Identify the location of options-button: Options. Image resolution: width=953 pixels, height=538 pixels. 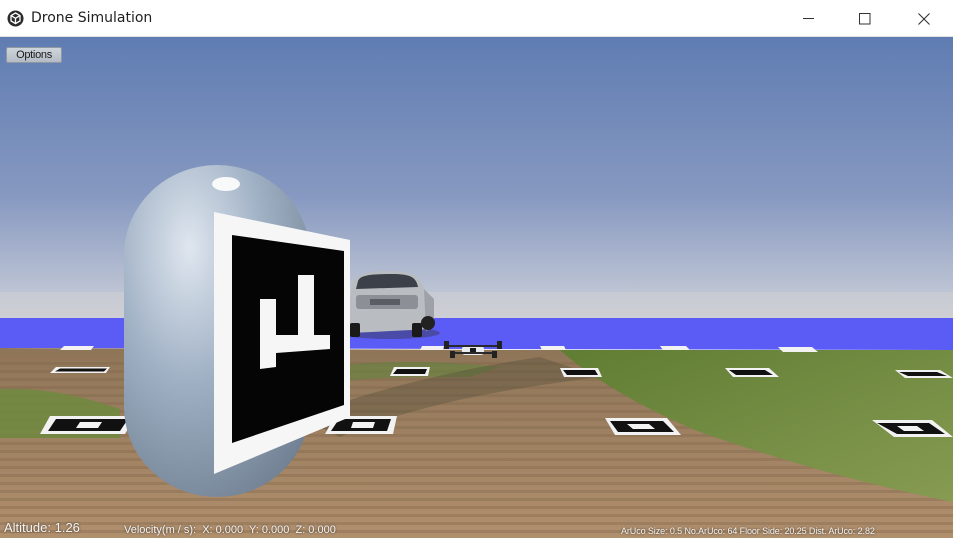
(34, 55).